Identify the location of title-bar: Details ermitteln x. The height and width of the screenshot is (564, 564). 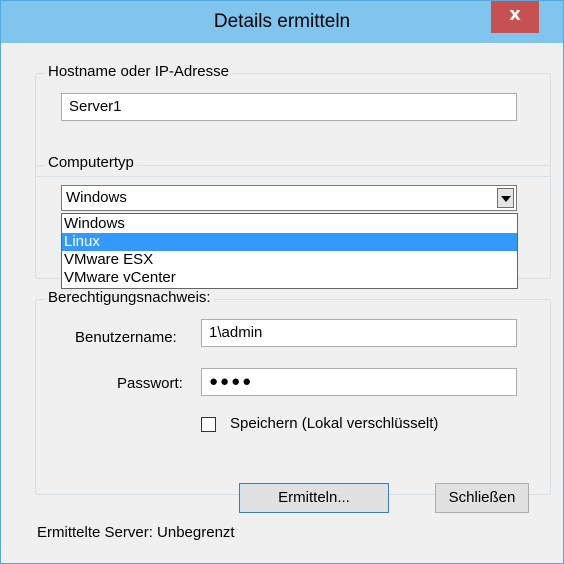
(282, 22).